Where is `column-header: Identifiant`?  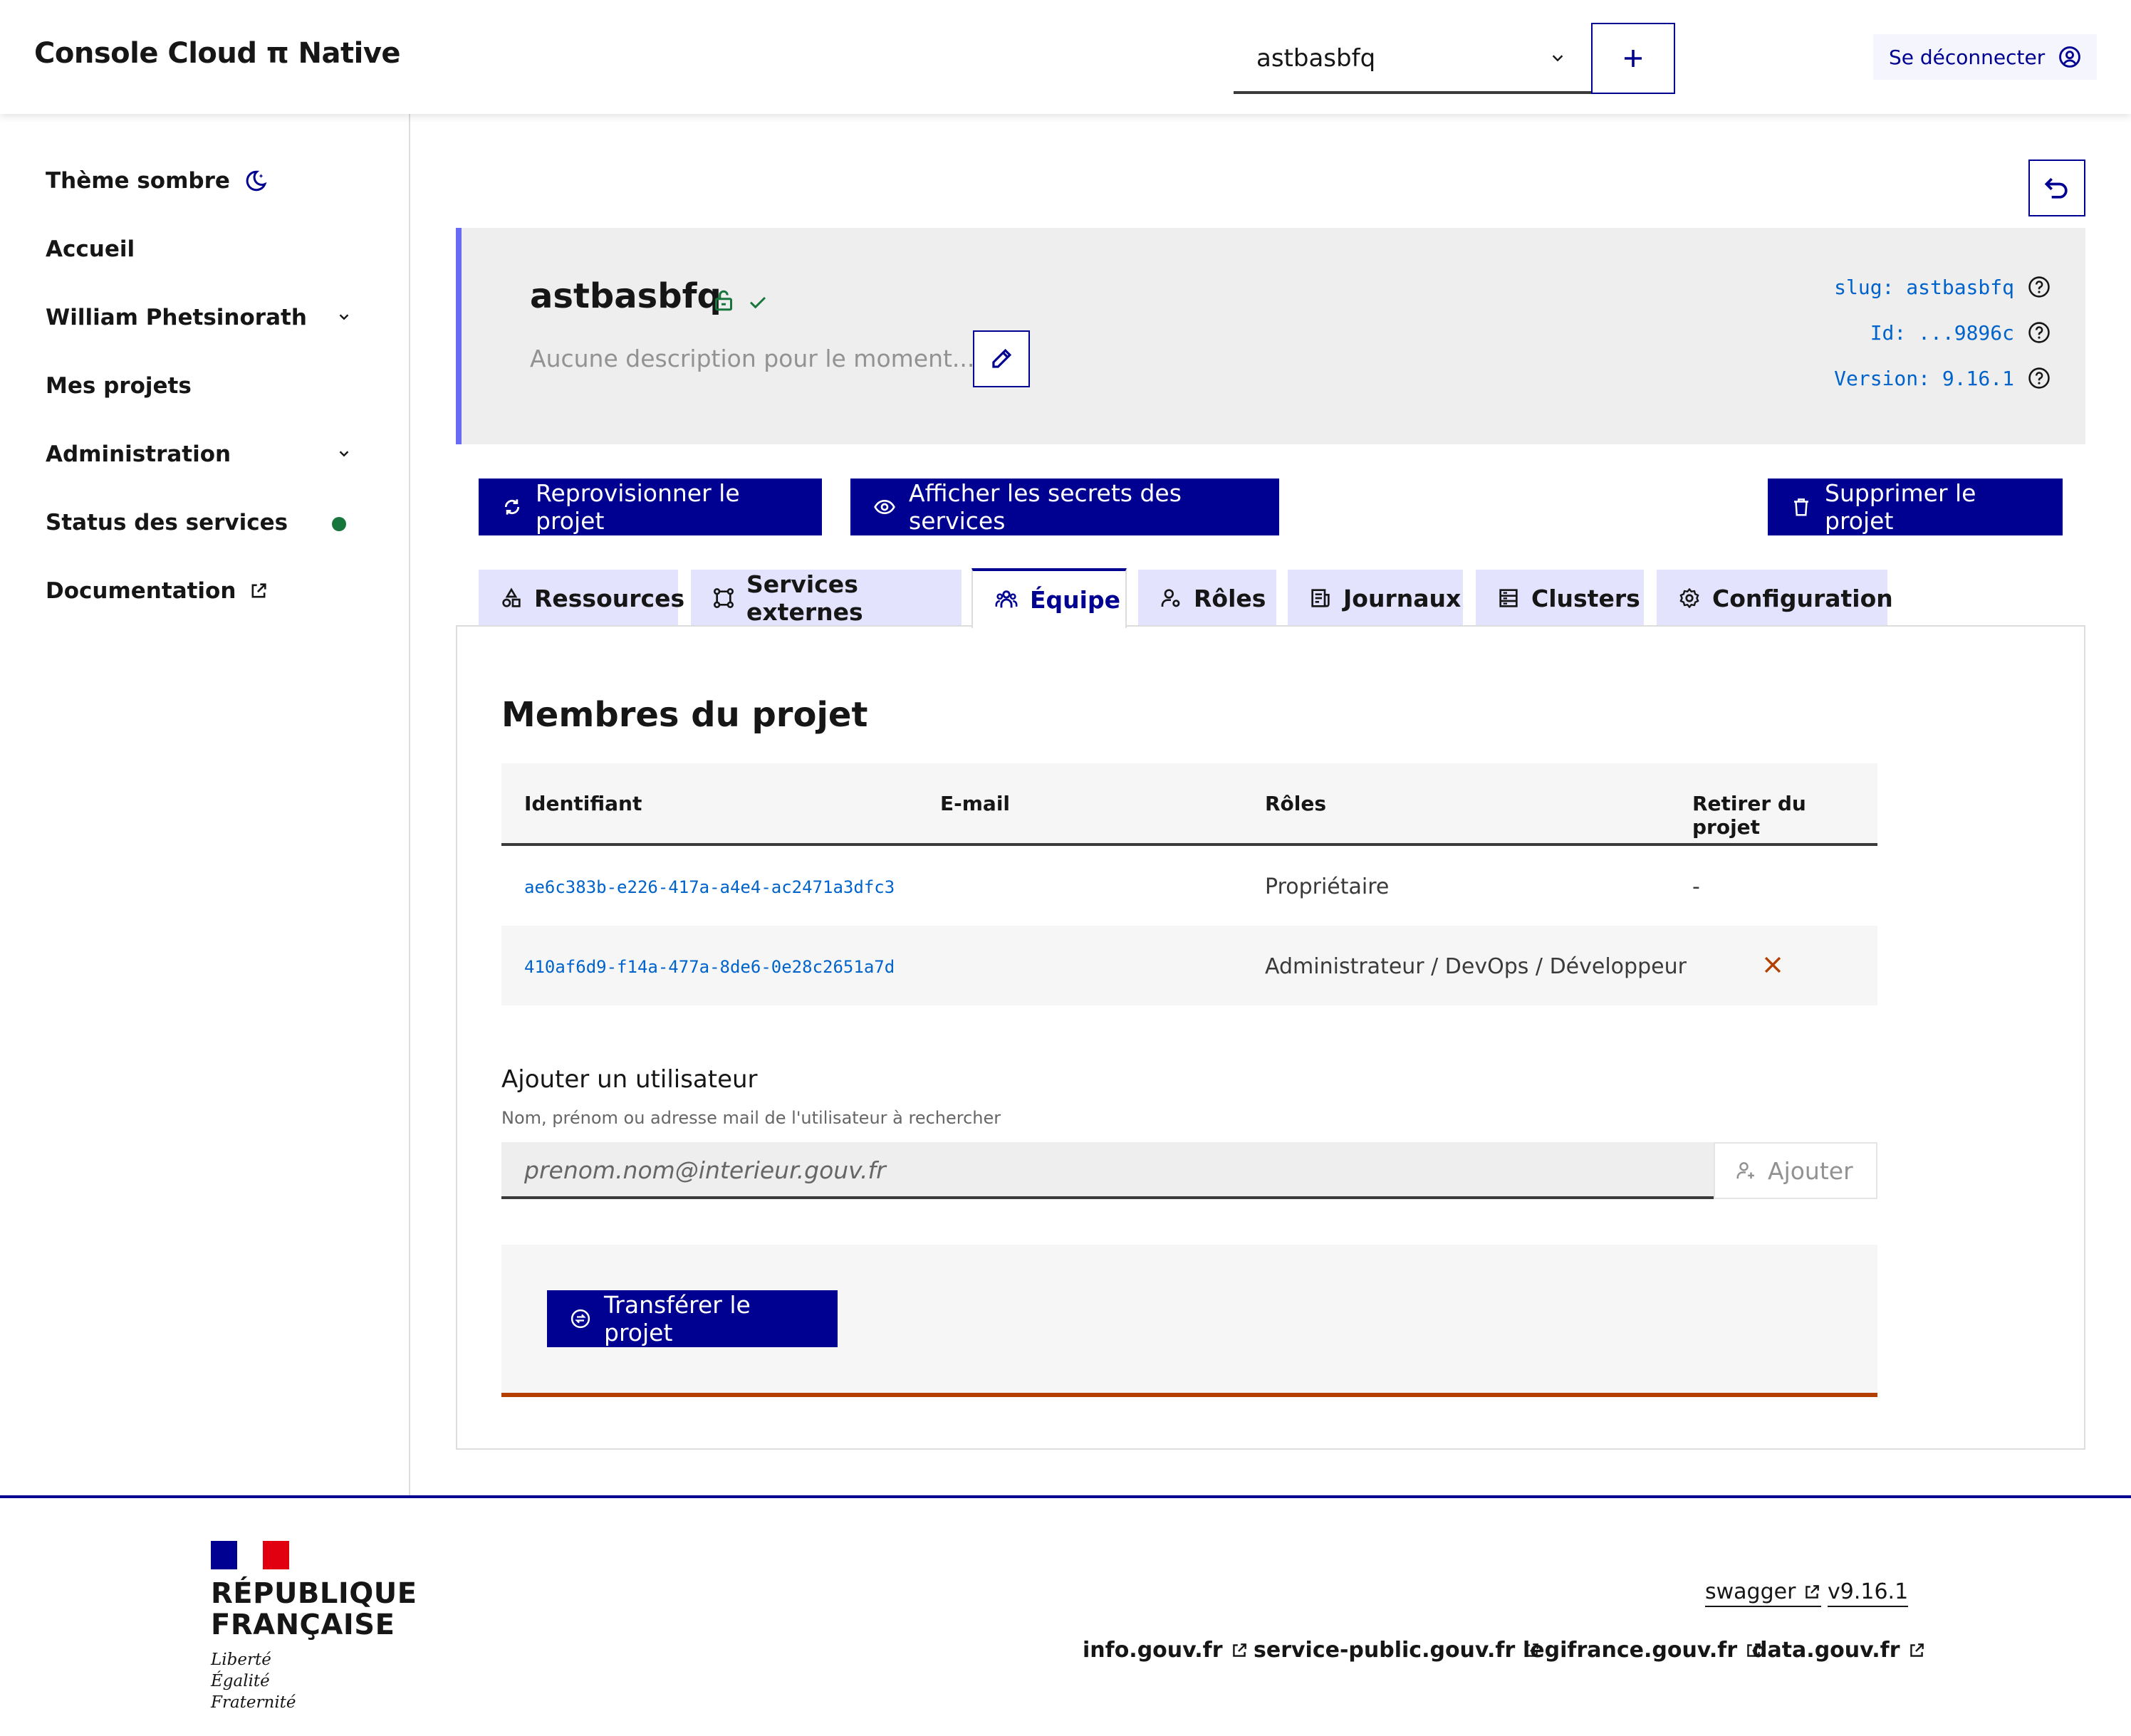 column-header: Identifiant is located at coordinates (583, 804).